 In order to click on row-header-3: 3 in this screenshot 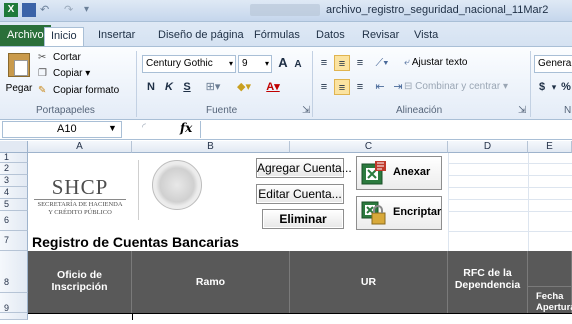, I will do `click(14, 181)`.